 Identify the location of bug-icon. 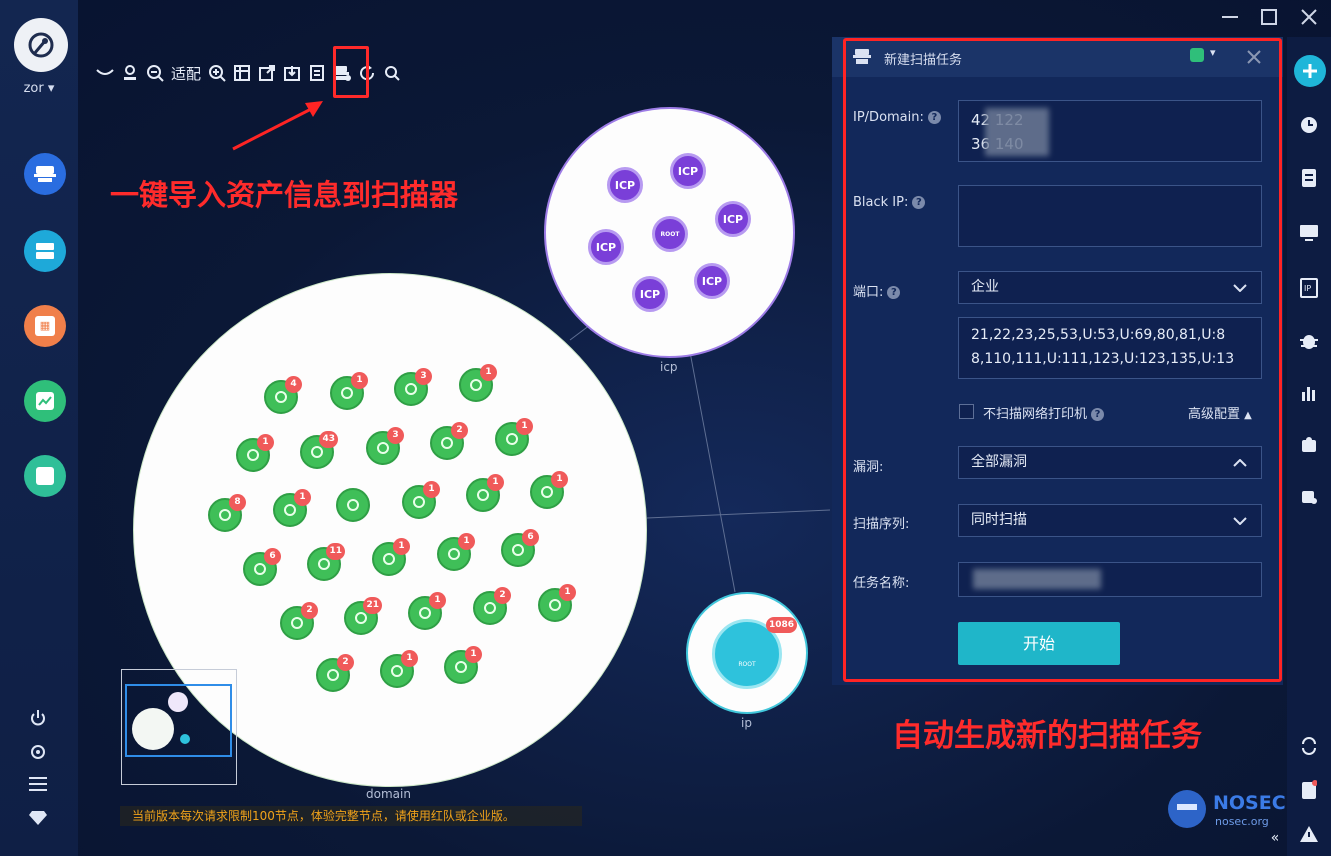
(1309, 341).